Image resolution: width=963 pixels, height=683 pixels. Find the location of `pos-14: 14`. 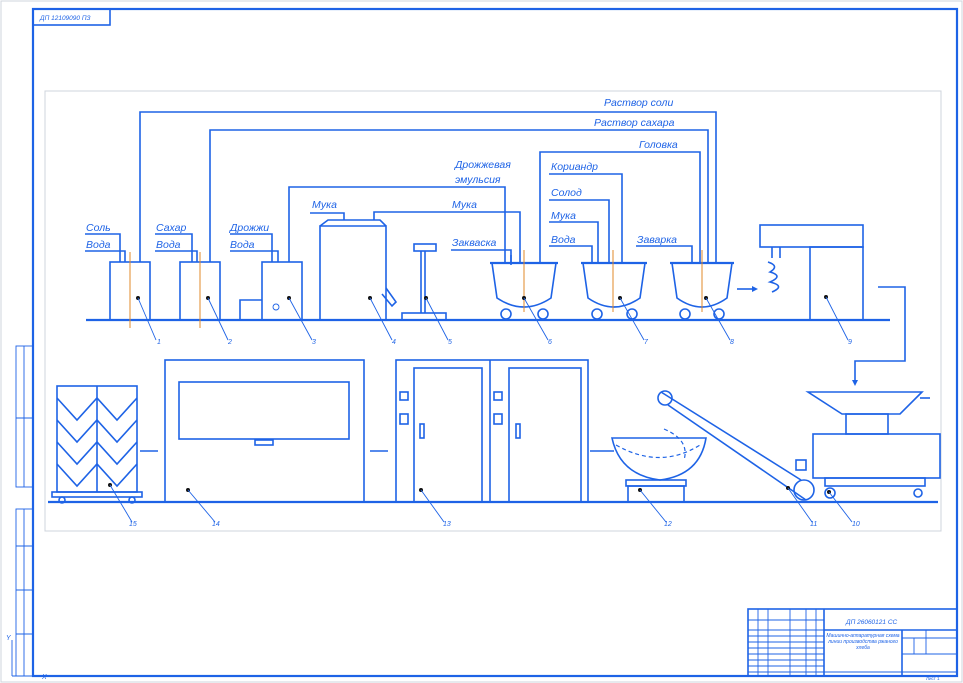

pos-14: 14 is located at coordinates (216, 524).